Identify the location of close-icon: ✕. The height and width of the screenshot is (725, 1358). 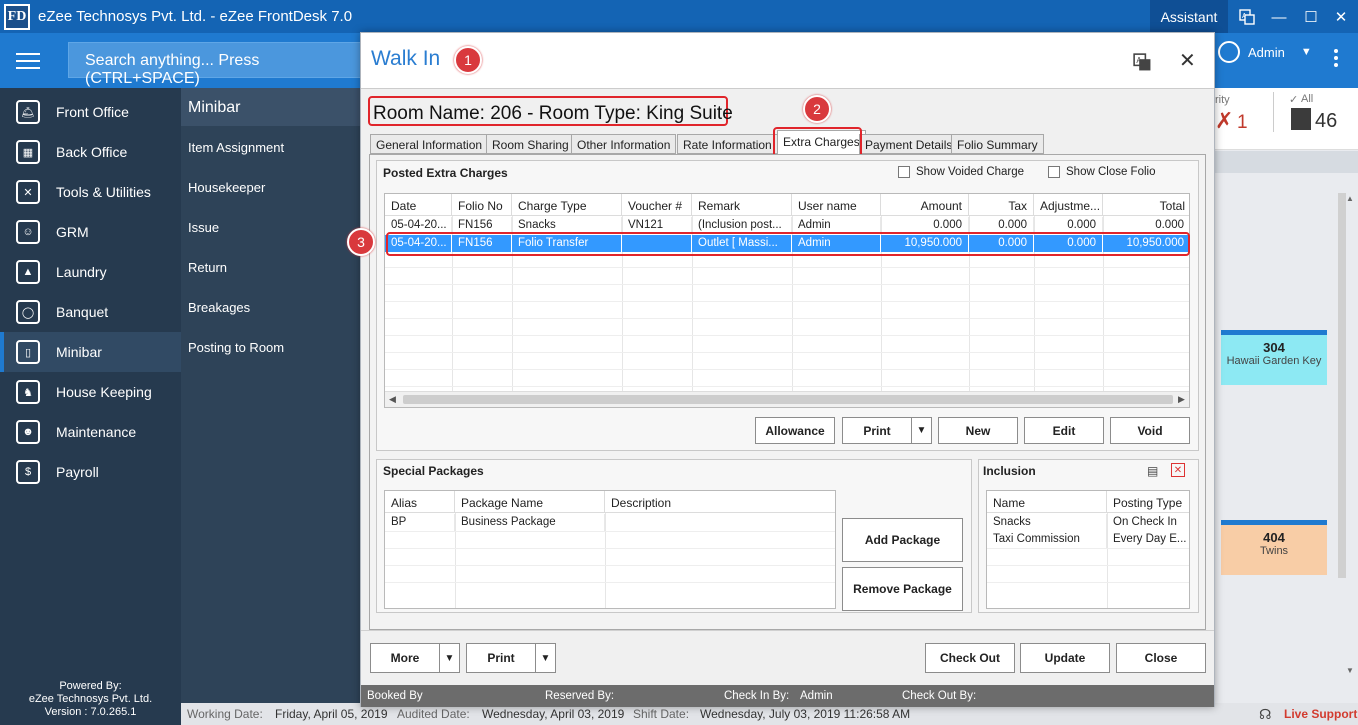
(1341, 17).